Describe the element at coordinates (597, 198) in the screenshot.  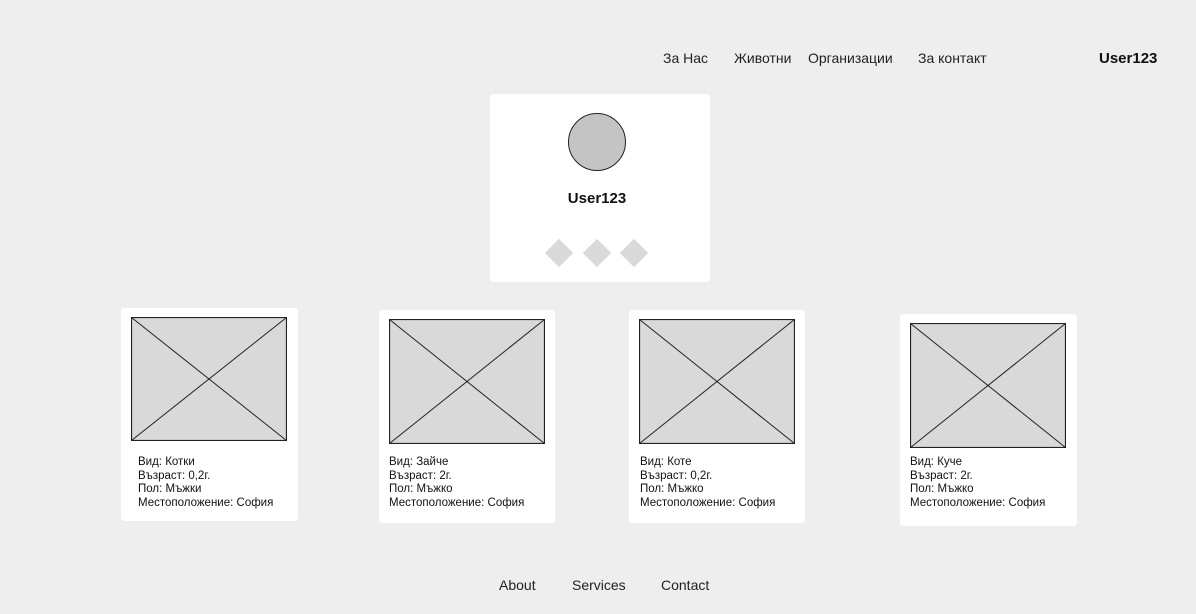
I see `profile-username: User123` at that location.